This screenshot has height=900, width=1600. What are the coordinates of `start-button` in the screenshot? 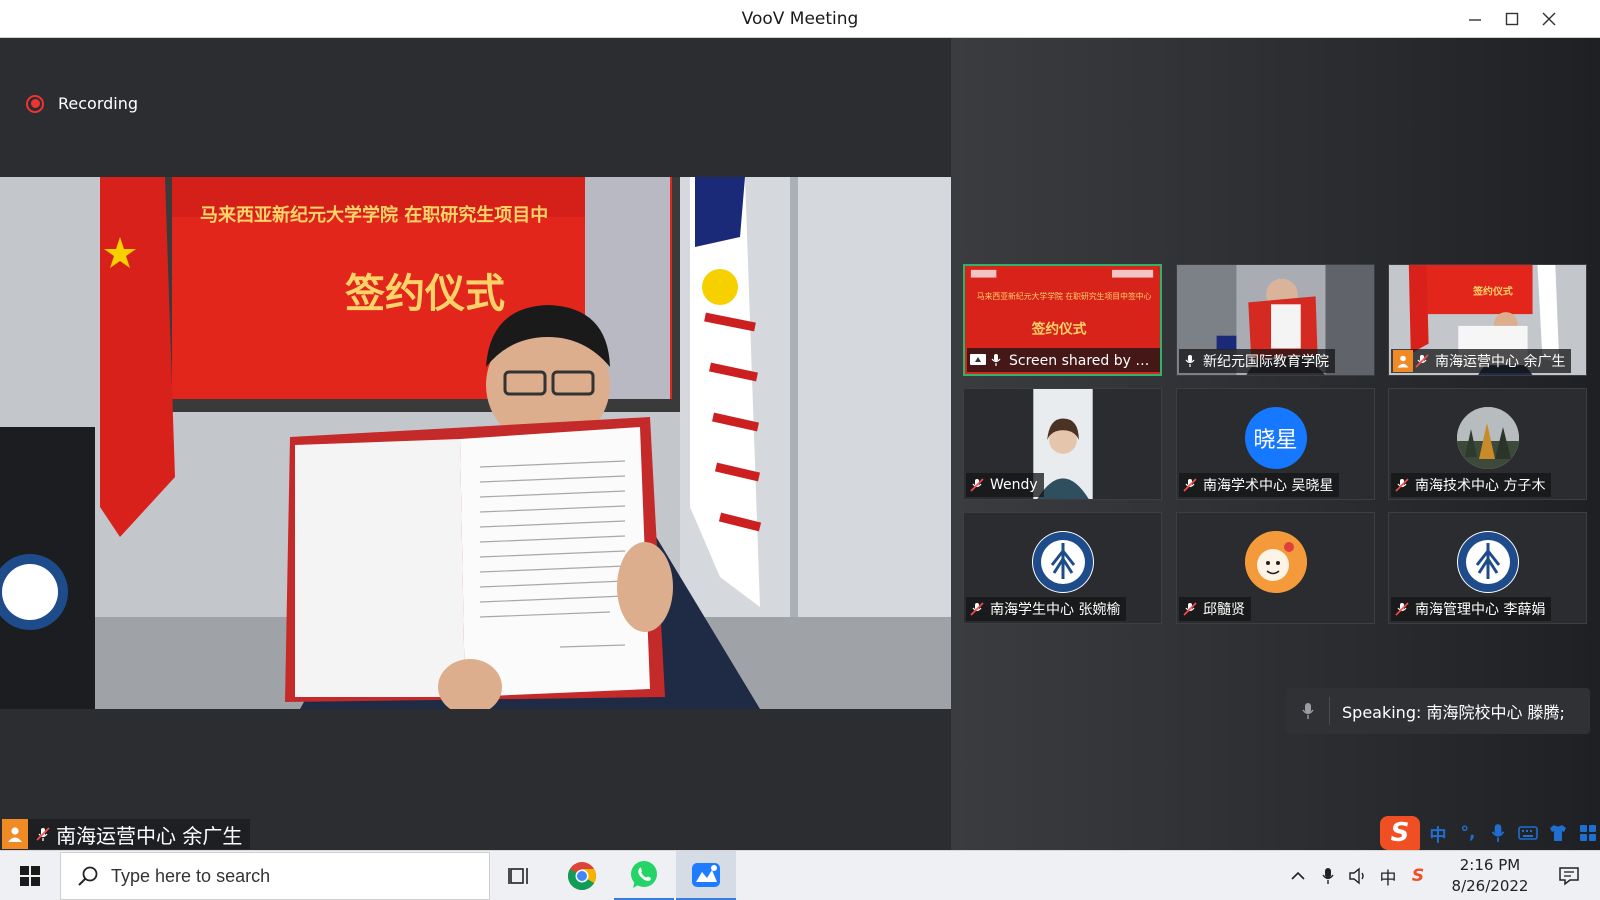 It's located at (30, 875).